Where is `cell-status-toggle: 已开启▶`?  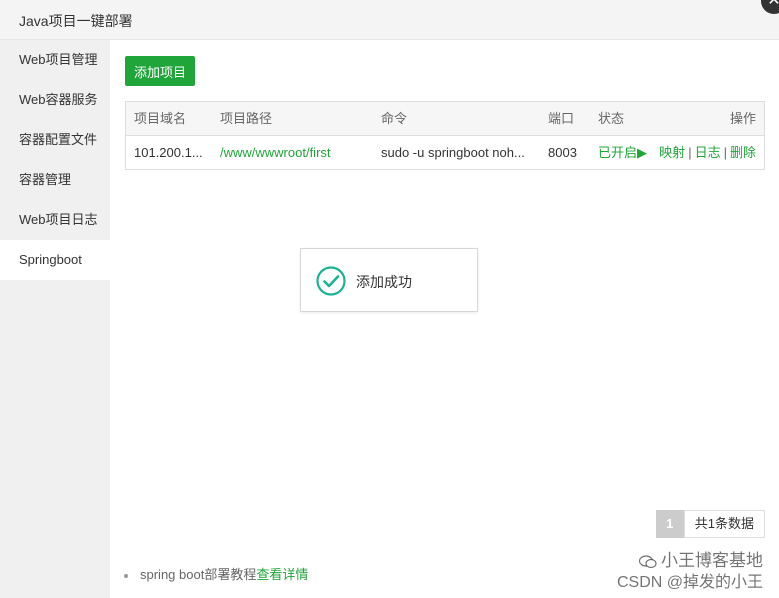 cell-status-toggle: 已开启▶ is located at coordinates (628, 152).